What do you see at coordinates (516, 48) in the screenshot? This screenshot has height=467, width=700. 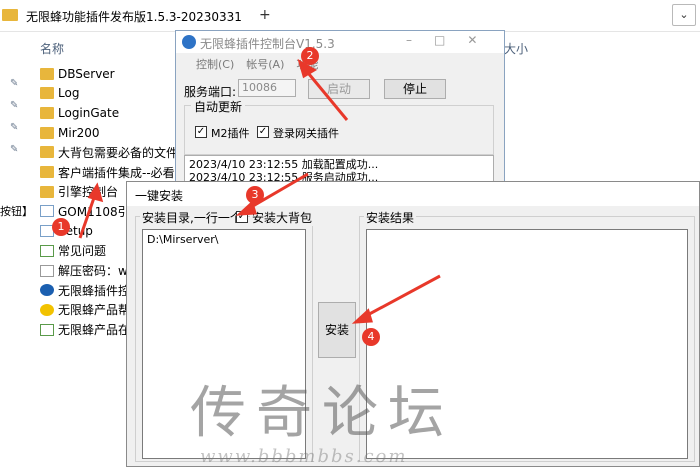 I see `column-header-size: 大小` at bounding box center [516, 48].